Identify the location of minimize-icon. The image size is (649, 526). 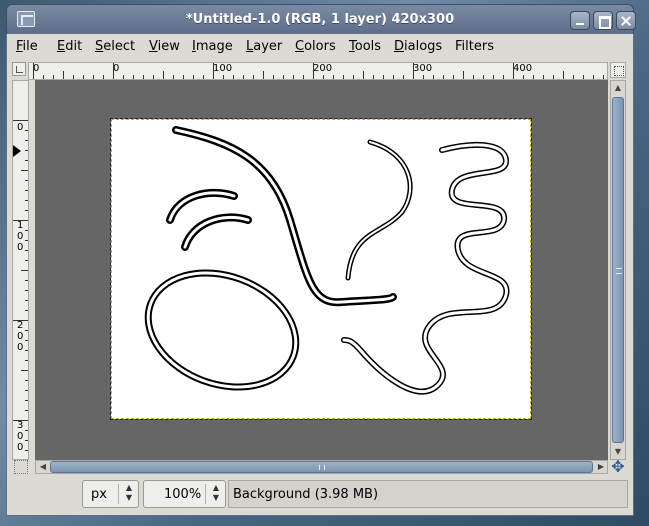
(580, 20).